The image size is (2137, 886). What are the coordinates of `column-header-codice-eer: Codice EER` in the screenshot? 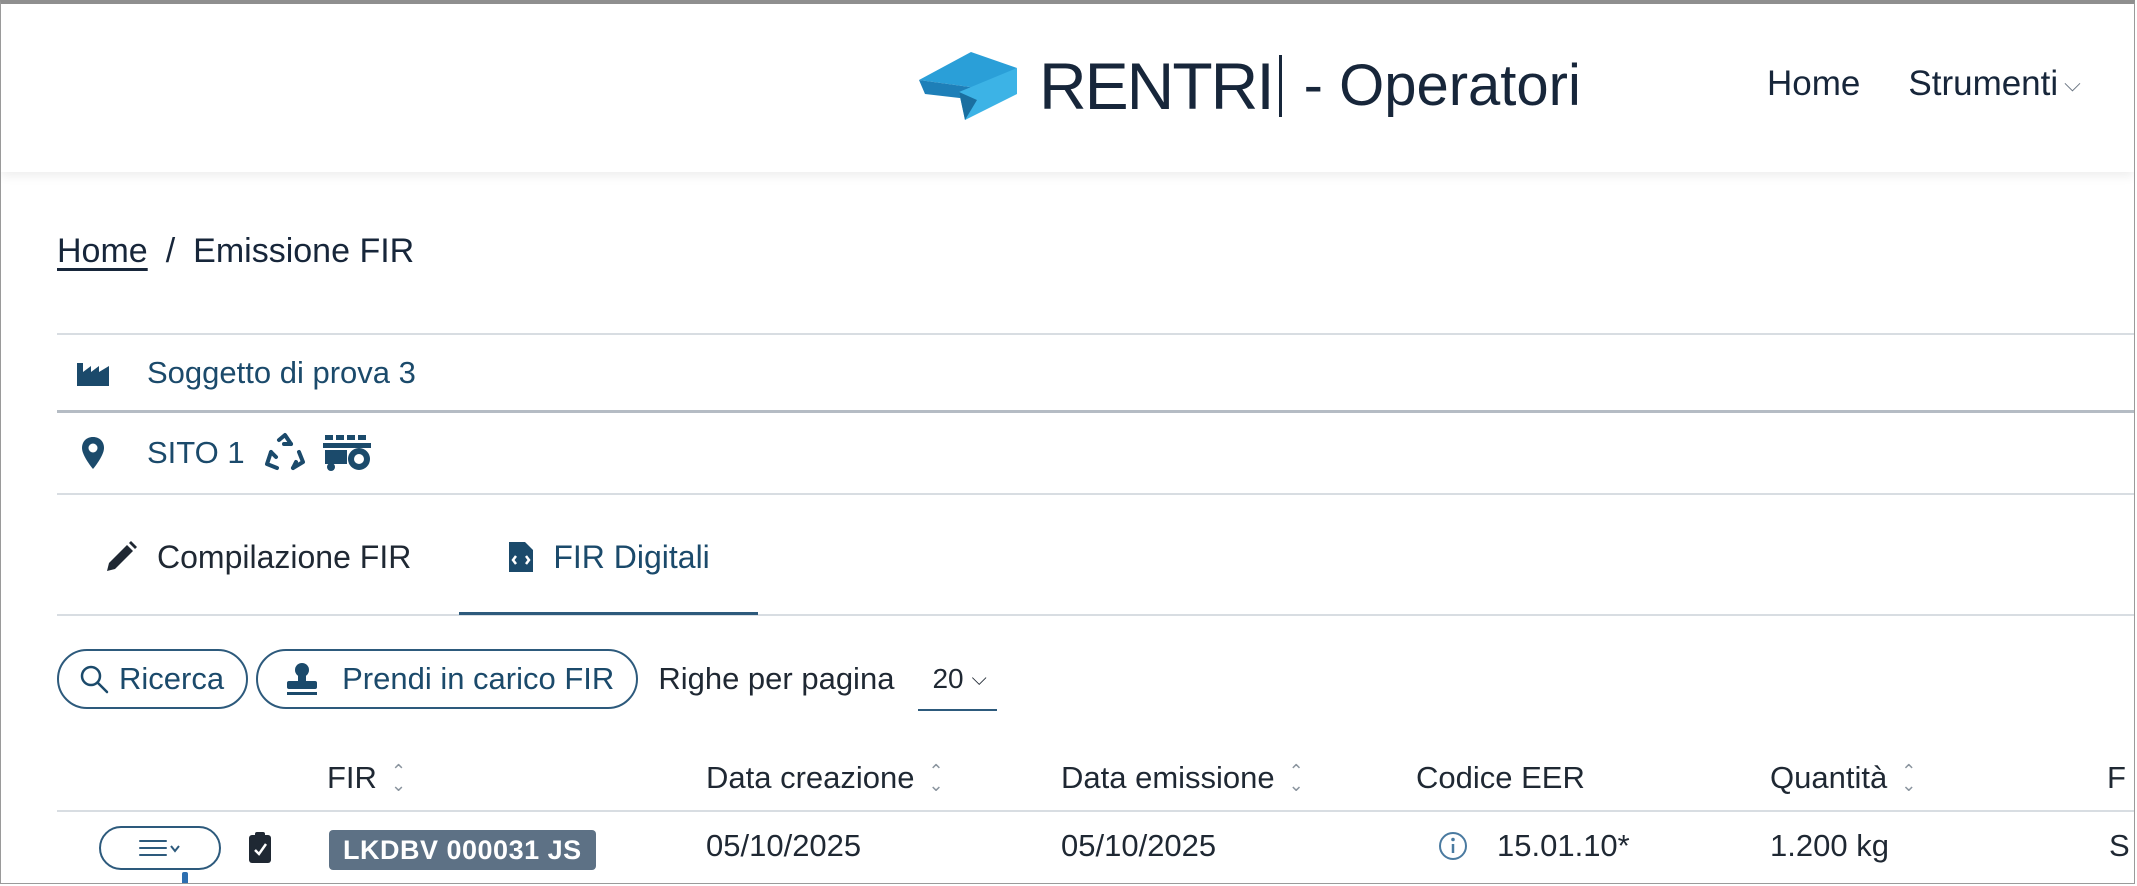 It's located at (1500, 778).